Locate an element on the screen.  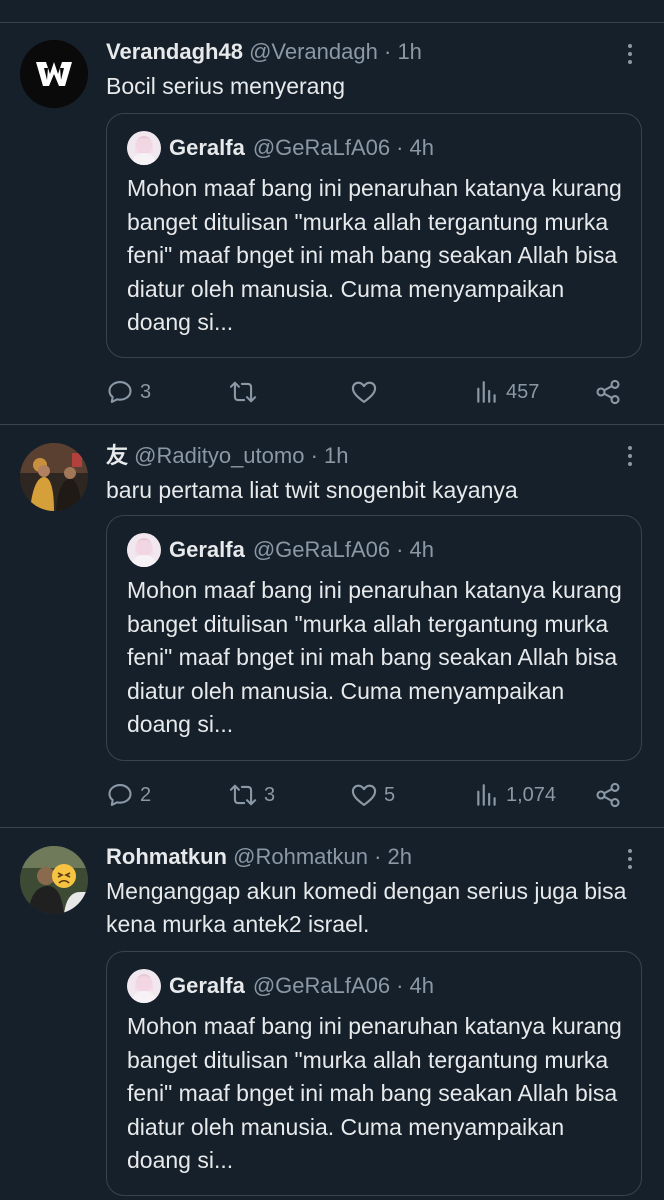
display-name: Verandagh48 is located at coordinates (174, 51).